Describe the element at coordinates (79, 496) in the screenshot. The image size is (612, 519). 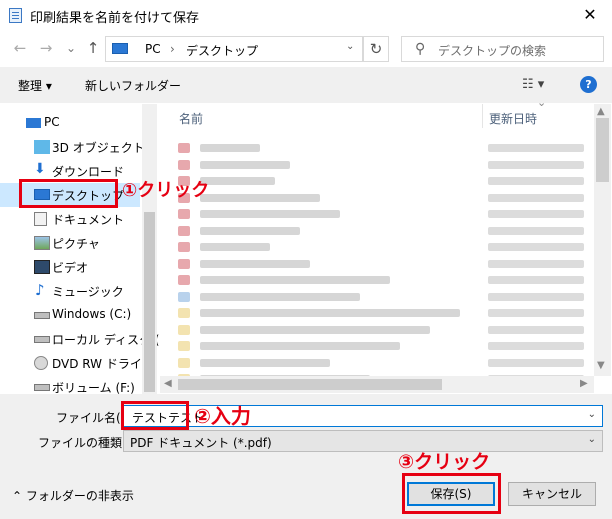
I see `hide-folders-label: フォルダーの非表示` at that location.